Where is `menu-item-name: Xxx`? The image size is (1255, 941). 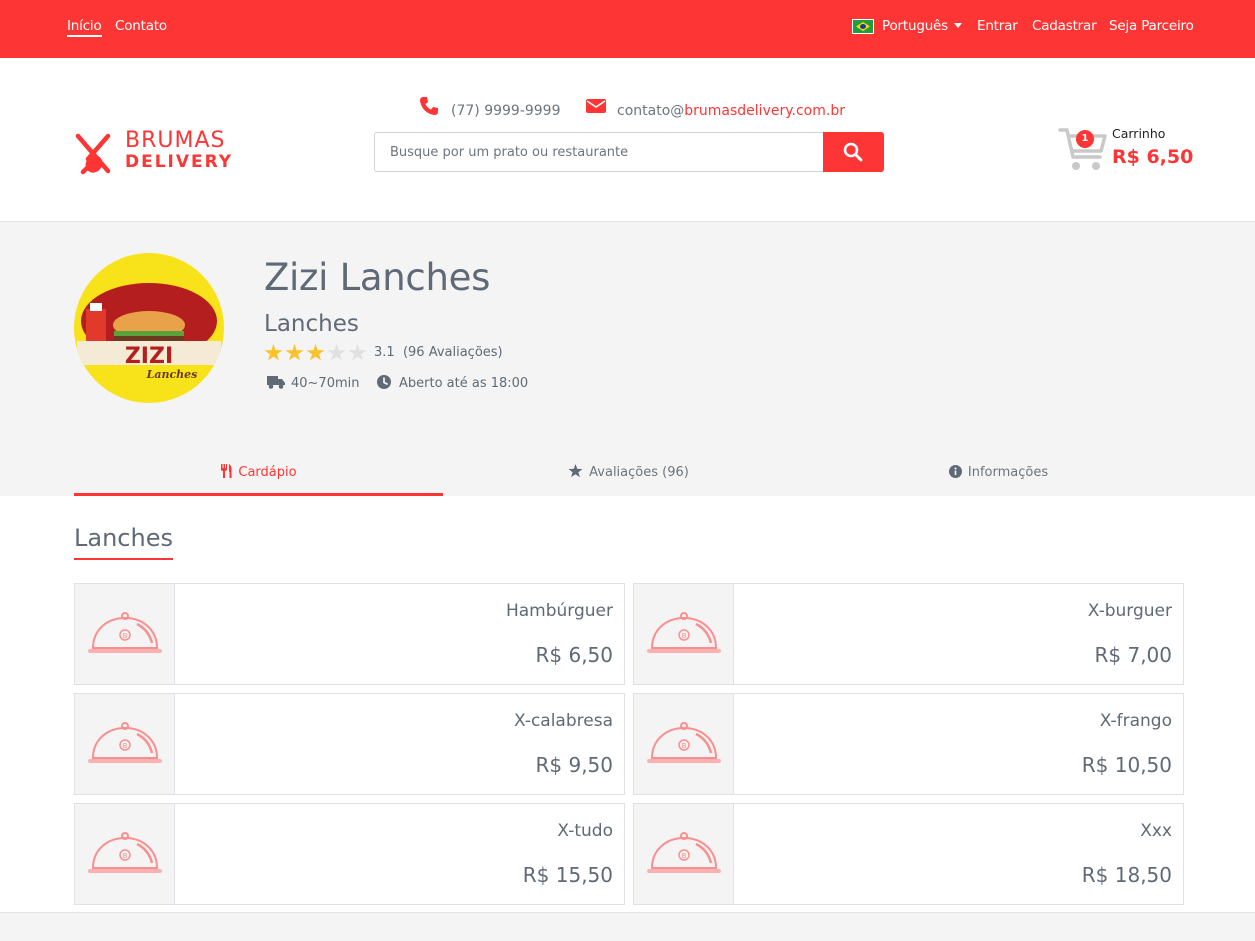 menu-item-name: Xxx is located at coordinates (1156, 831).